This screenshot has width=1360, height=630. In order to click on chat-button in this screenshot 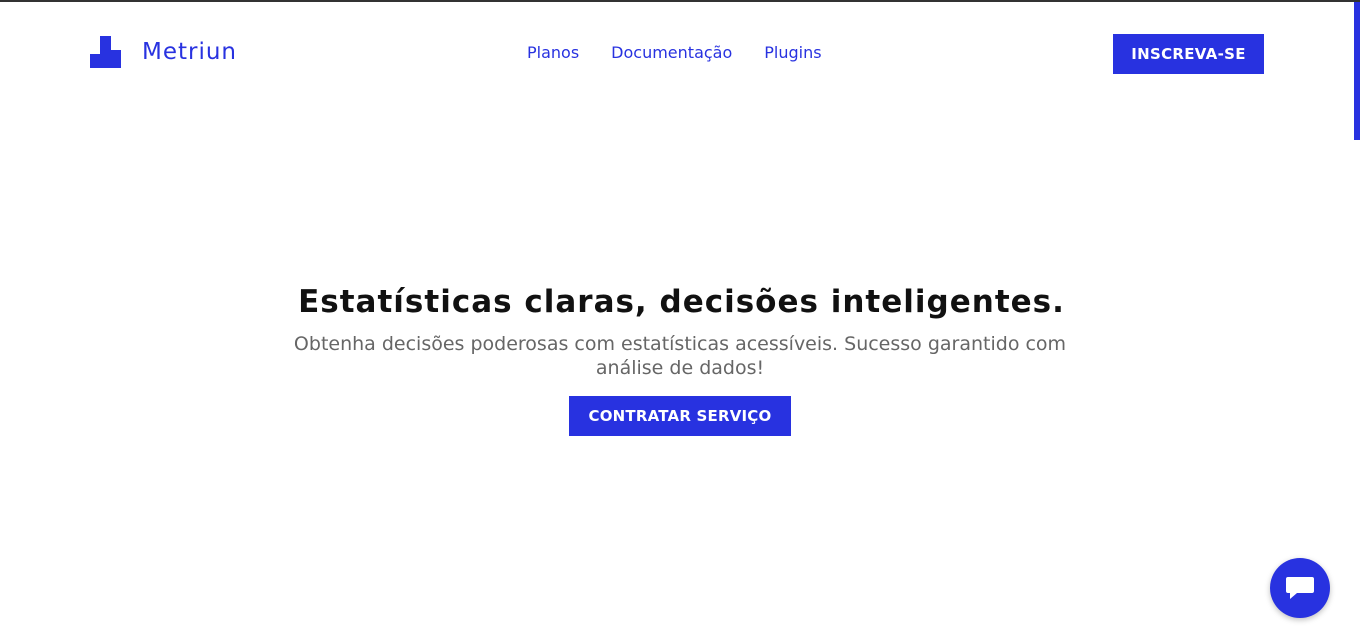, I will do `click(1300, 588)`.